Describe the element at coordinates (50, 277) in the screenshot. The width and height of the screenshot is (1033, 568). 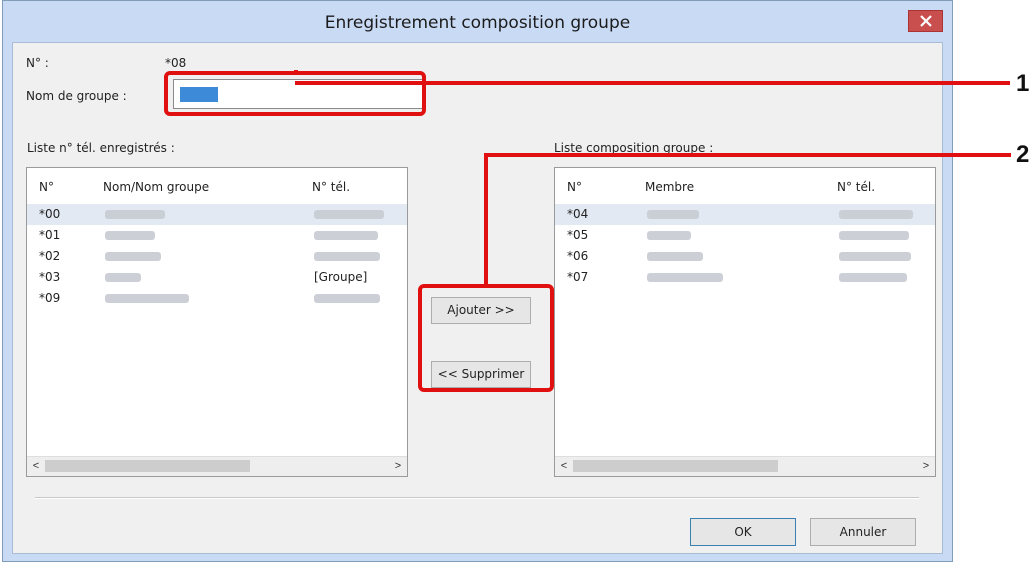
I see `row-number: *03` at that location.